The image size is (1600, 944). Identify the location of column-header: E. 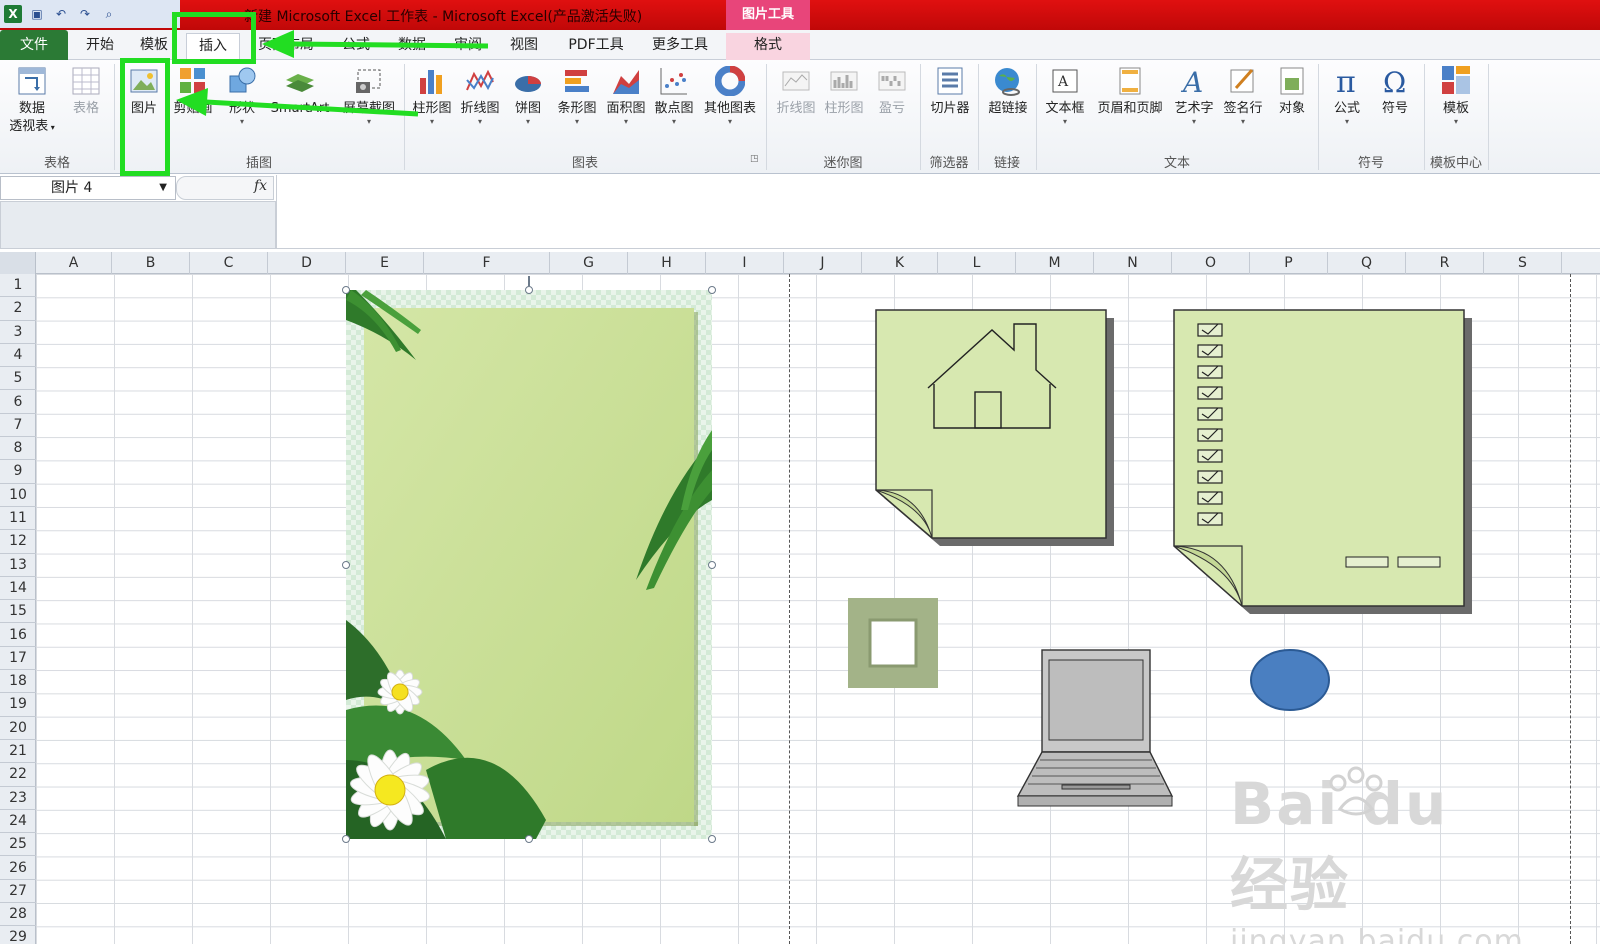
(385, 263).